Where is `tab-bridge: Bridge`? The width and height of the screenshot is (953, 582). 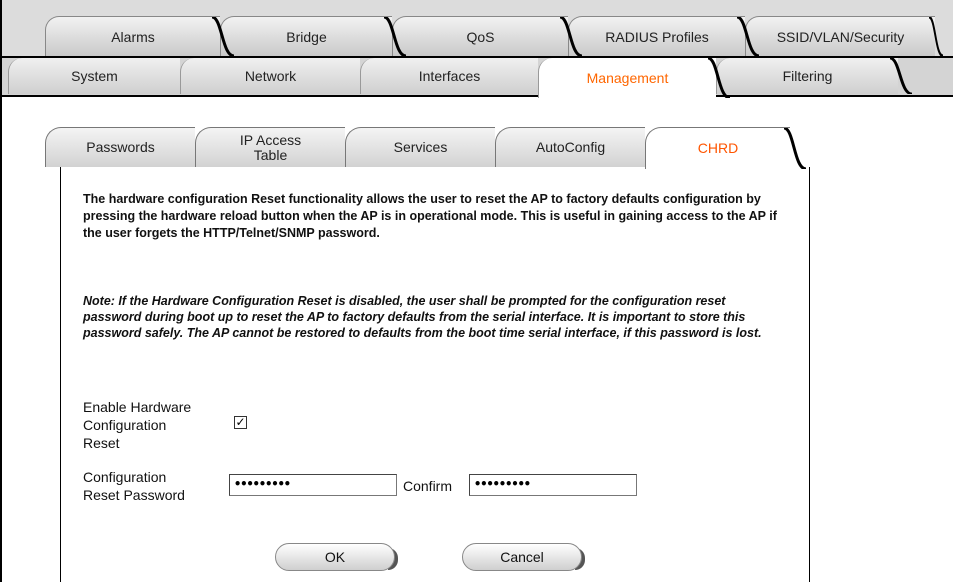 tab-bridge: Bridge is located at coordinates (313, 36).